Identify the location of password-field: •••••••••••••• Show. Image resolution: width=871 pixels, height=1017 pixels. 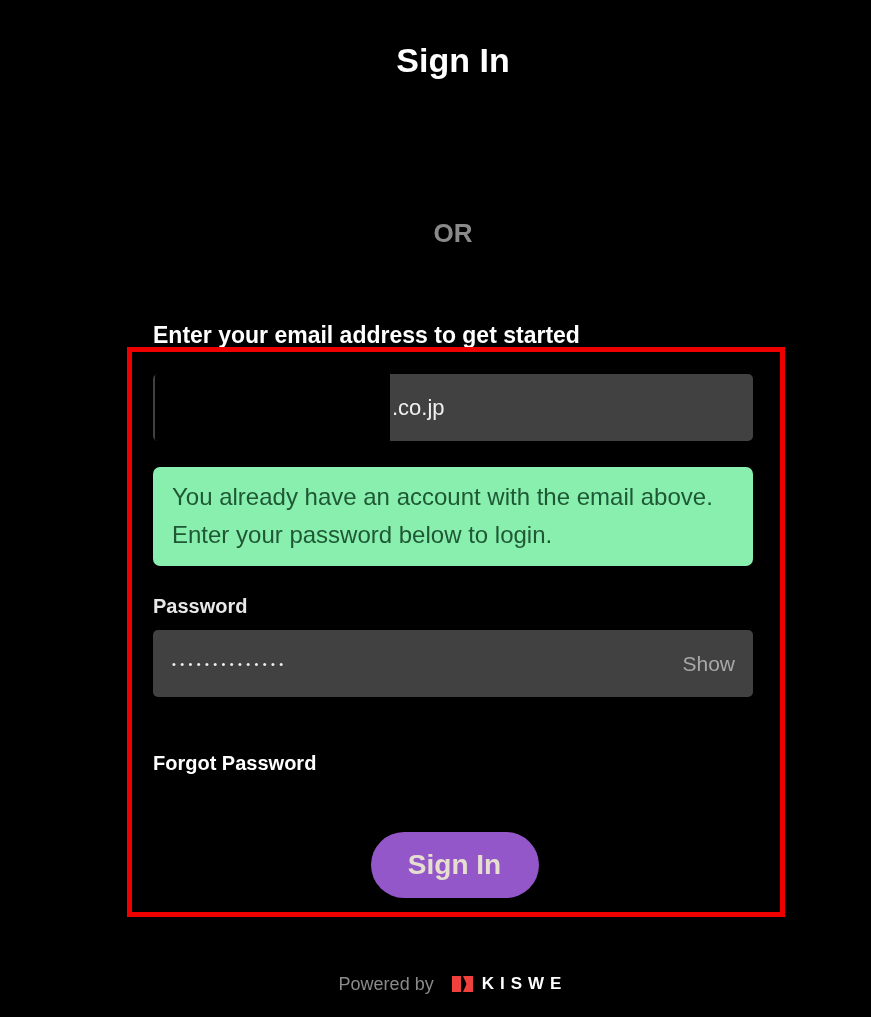
(453, 663).